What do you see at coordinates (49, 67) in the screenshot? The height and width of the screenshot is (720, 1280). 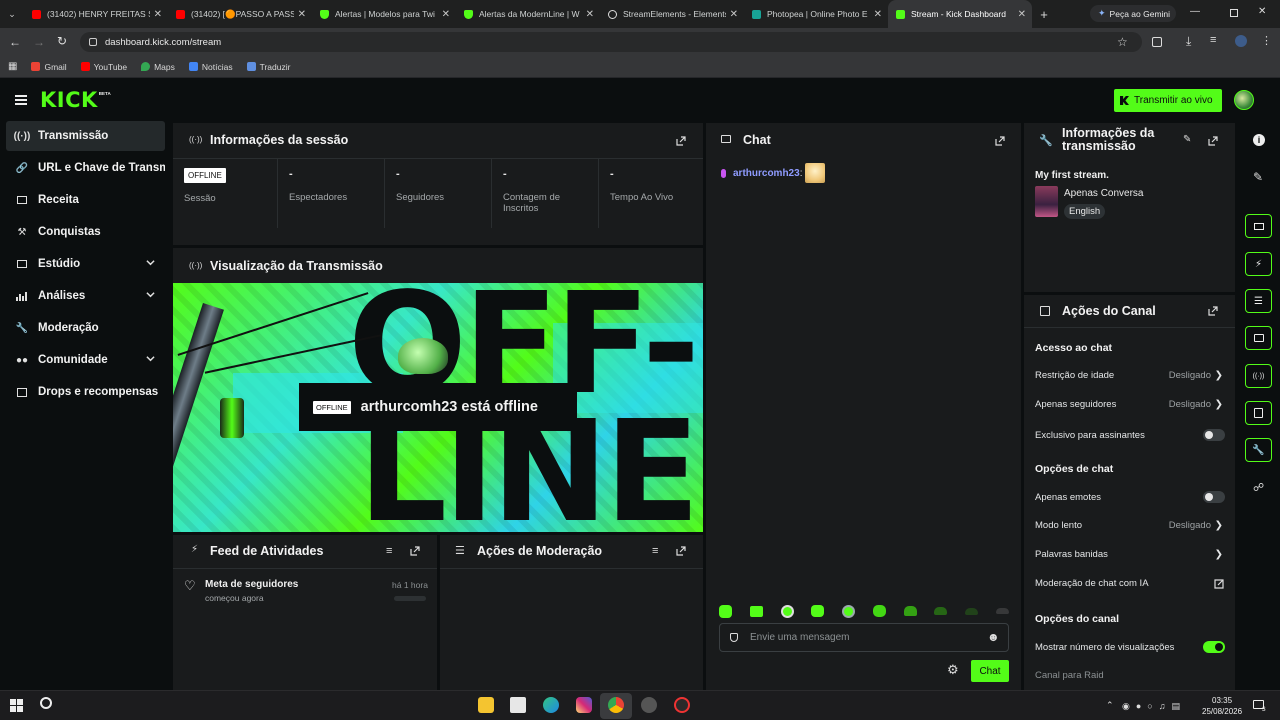 I see `bookmark-gmail: Gmail` at bounding box center [49, 67].